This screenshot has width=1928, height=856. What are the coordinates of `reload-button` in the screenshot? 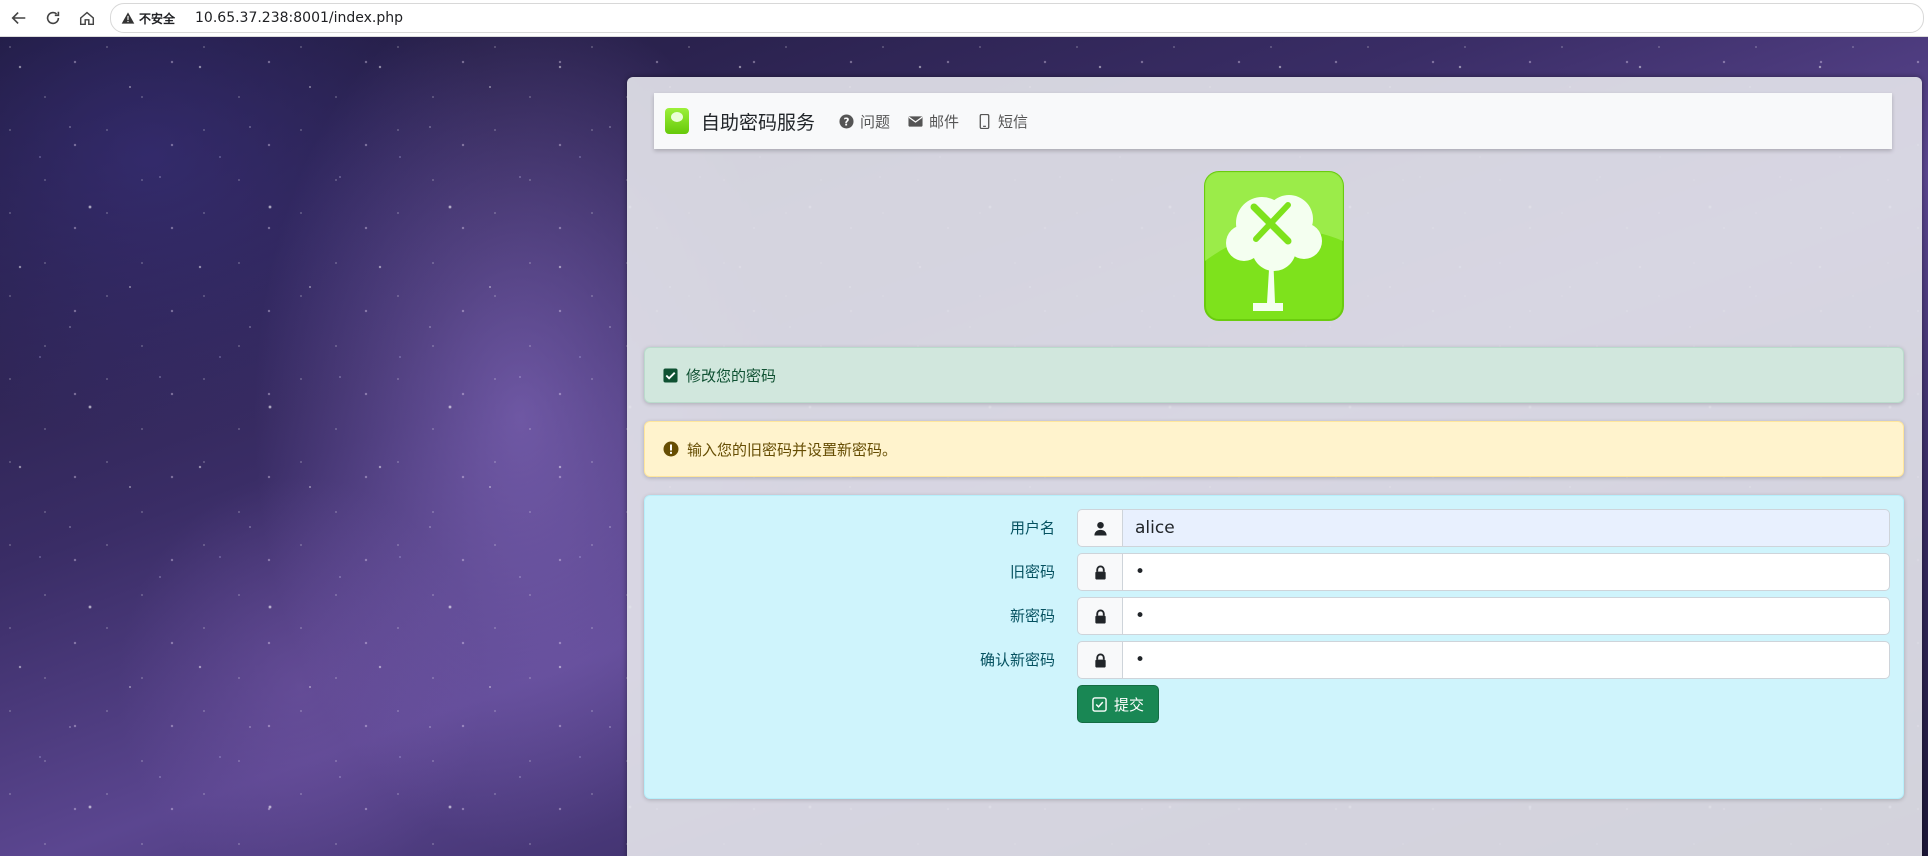 It's located at (53, 18).